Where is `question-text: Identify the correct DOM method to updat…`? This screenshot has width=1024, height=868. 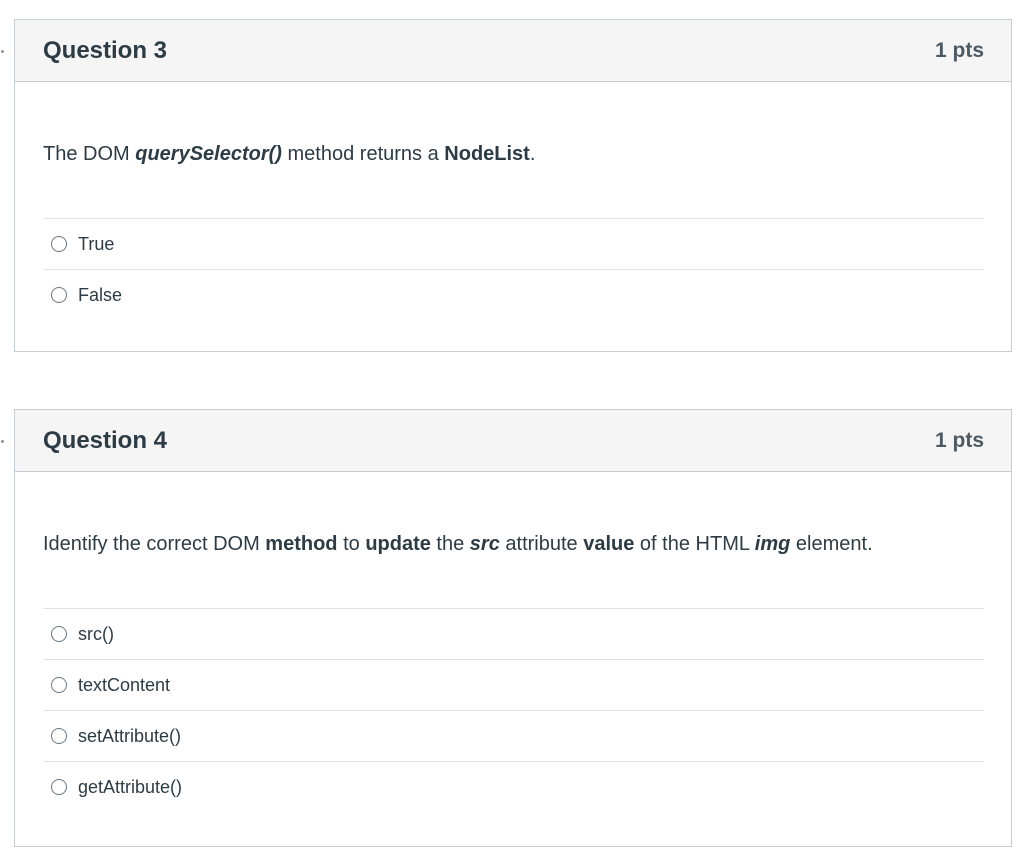
question-text: Identify the correct DOM method to updat… is located at coordinates (513, 544).